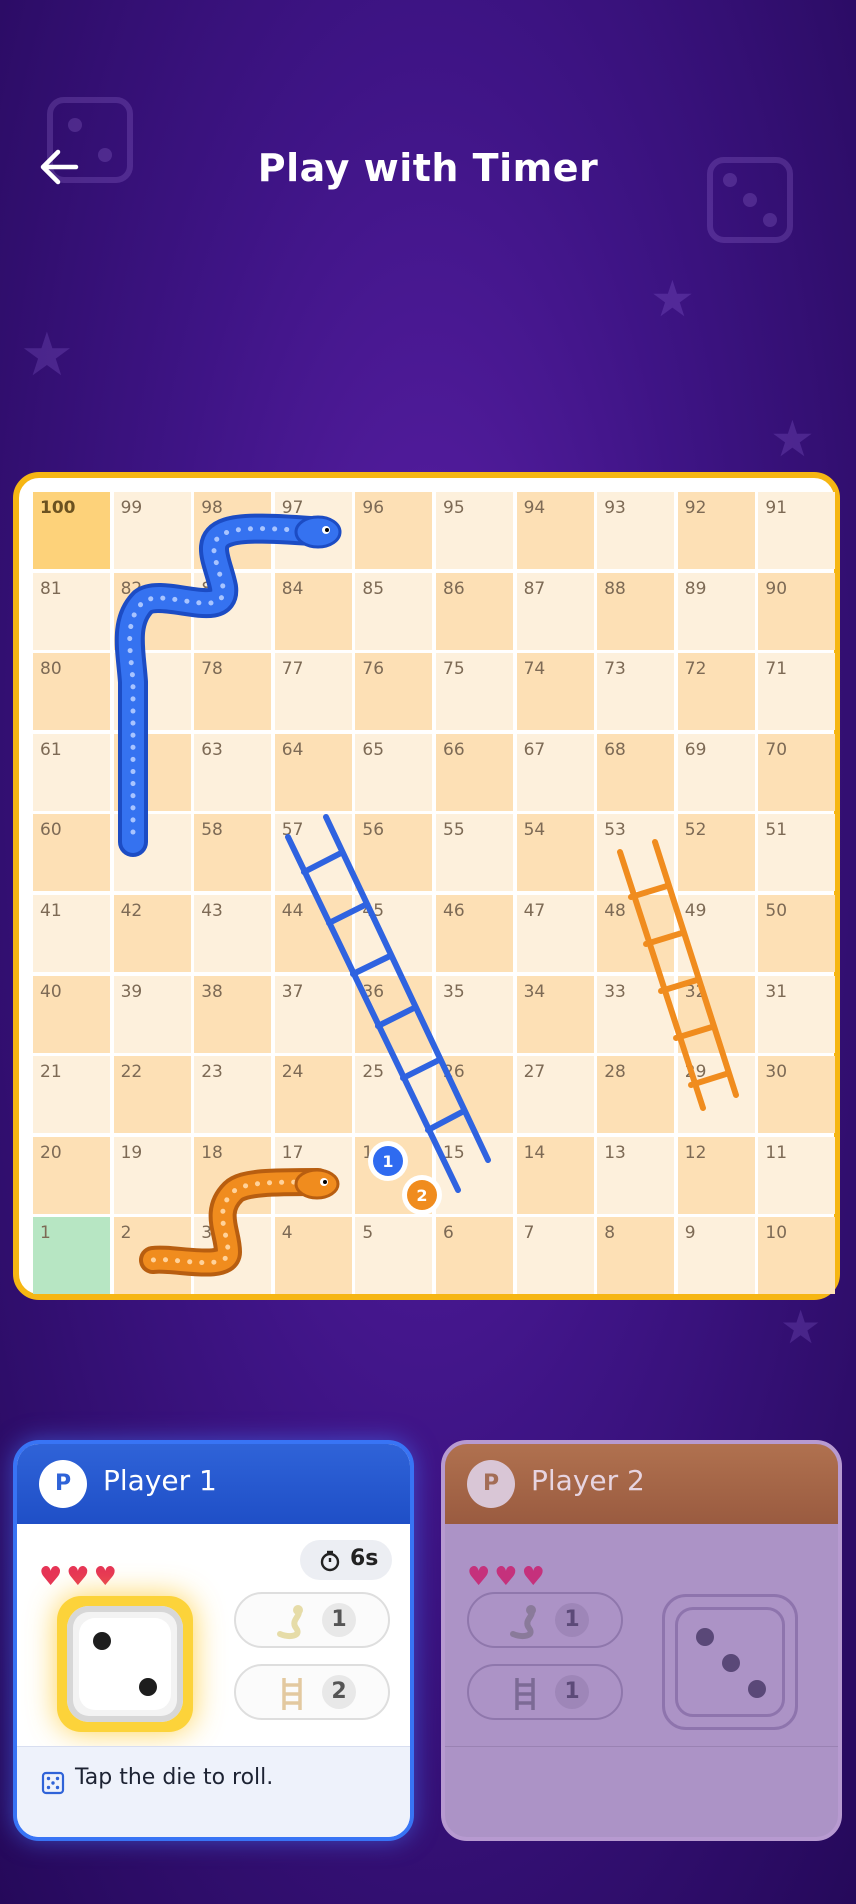 The image size is (856, 1904). I want to click on player-2-panel: P Player 2 ♥♥♥ 1 1, so click(641, 1640).